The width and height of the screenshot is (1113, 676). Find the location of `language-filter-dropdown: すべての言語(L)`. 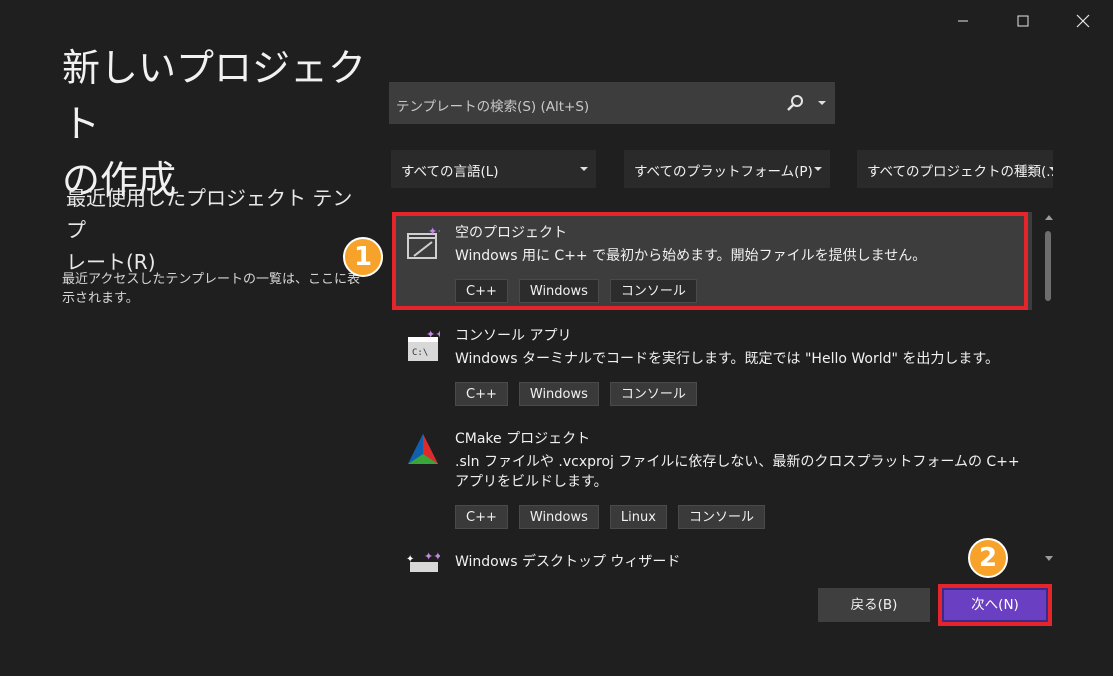

language-filter-dropdown: すべての言語(L) is located at coordinates (493, 169).